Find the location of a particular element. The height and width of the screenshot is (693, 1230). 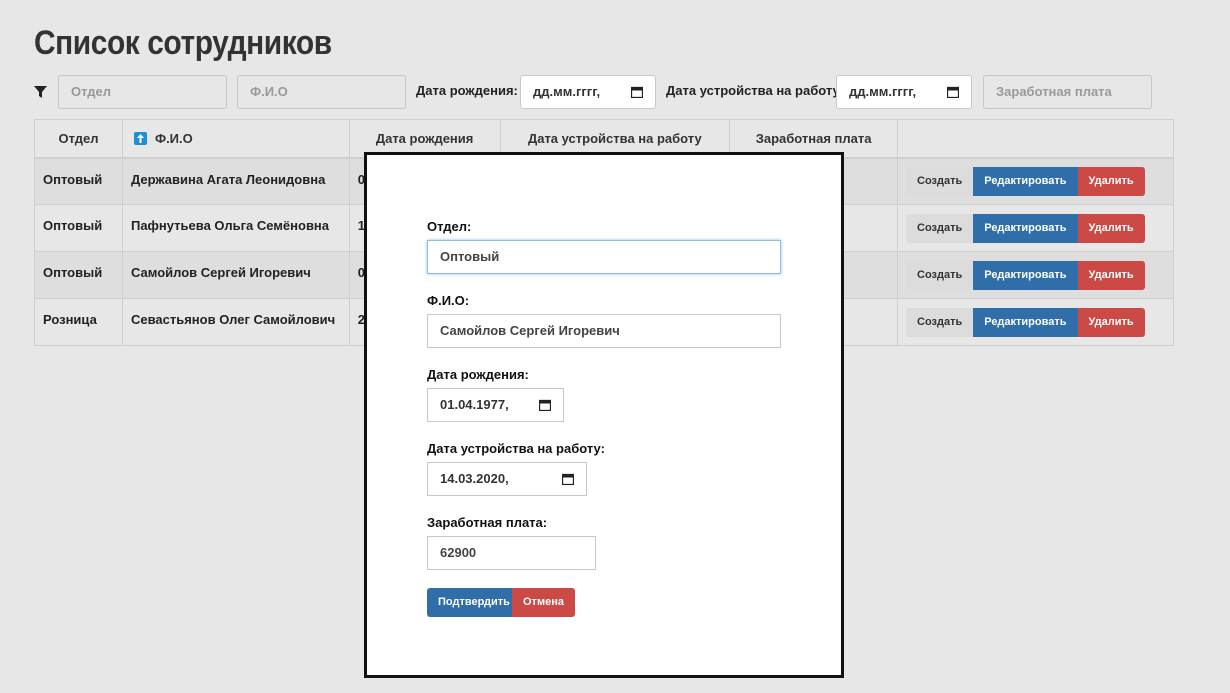

sort-up-icon is located at coordinates (140, 138).